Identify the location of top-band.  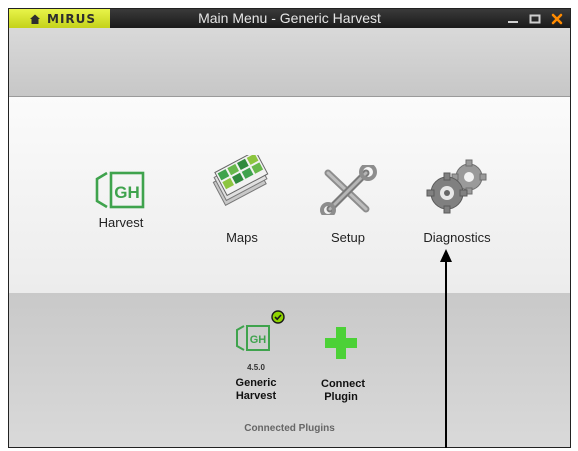
(289, 62).